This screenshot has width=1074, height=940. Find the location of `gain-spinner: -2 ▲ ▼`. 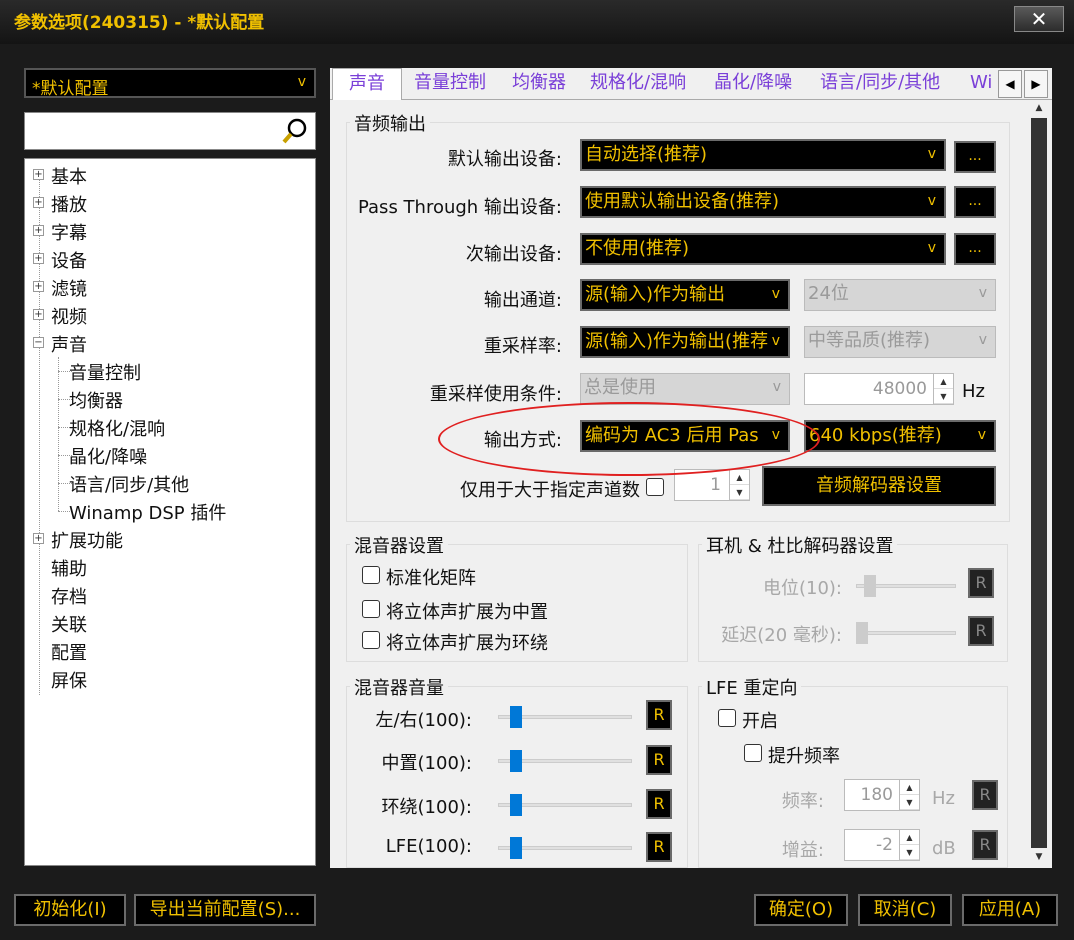

gain-spinner: -2 ▲ ▼ is located at coordinates (882, 845).